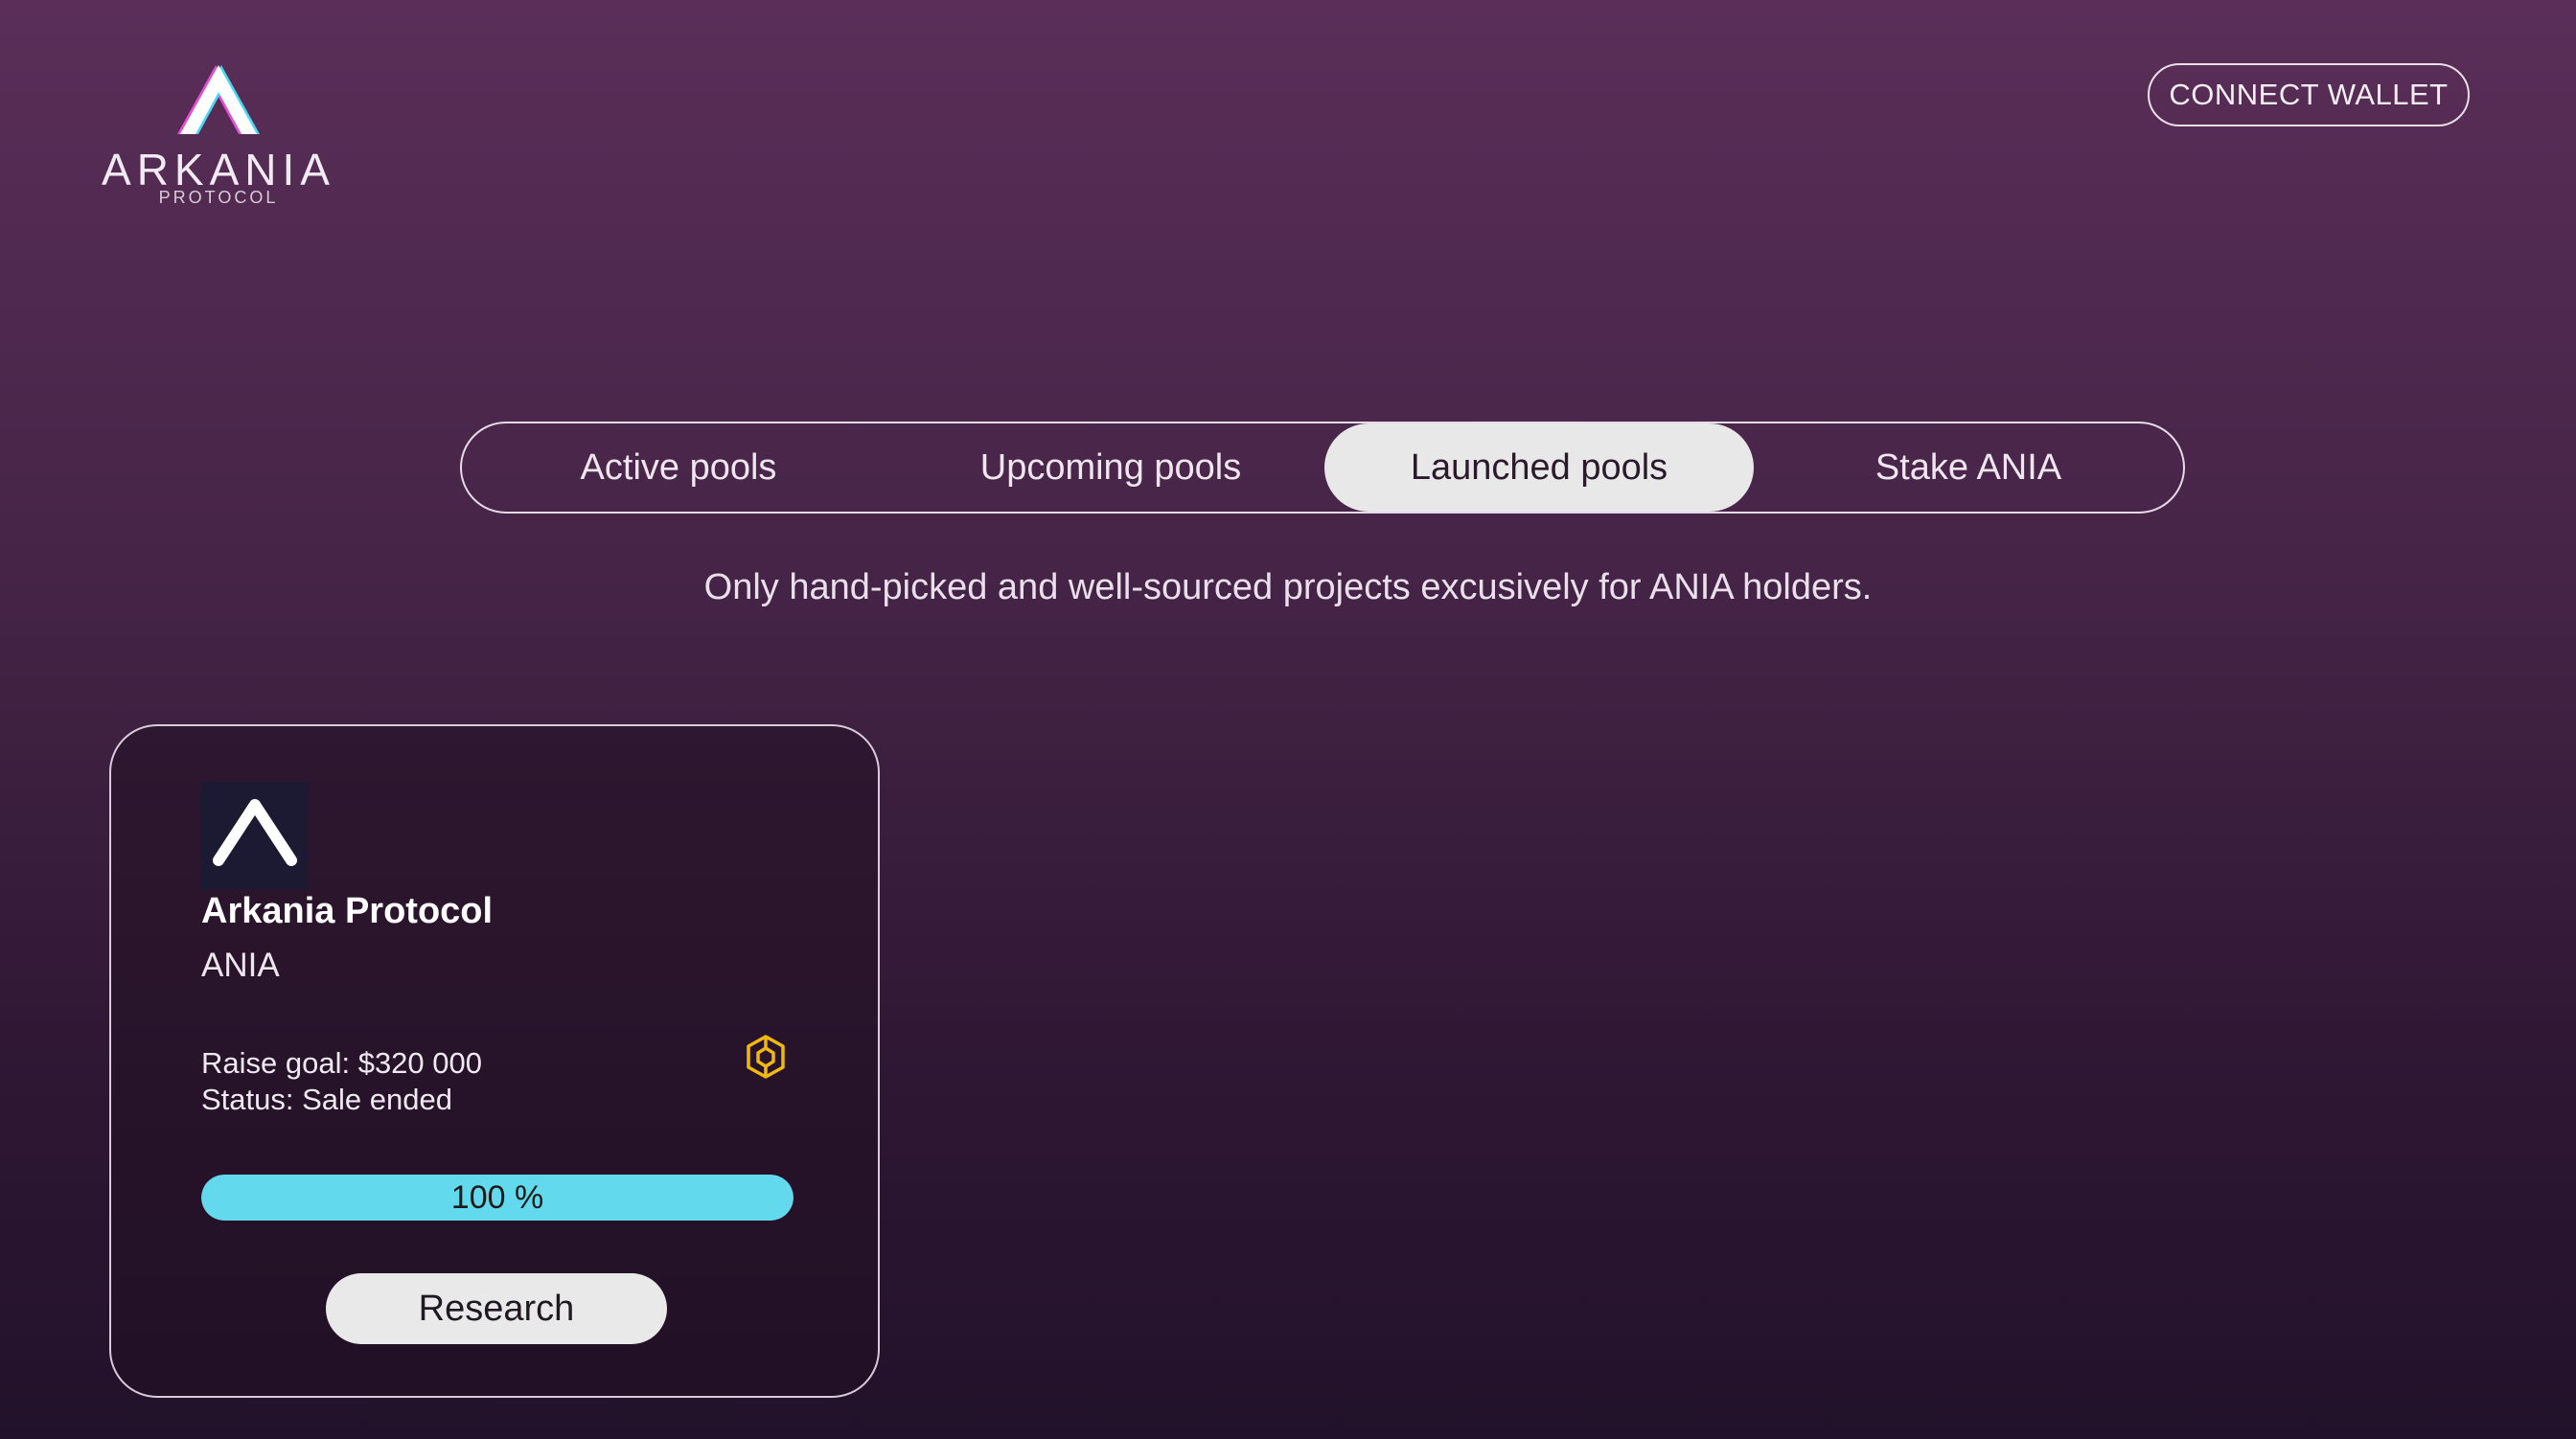  I want to click on tab-launched-pools: Launched pools, so click(1539, 467).